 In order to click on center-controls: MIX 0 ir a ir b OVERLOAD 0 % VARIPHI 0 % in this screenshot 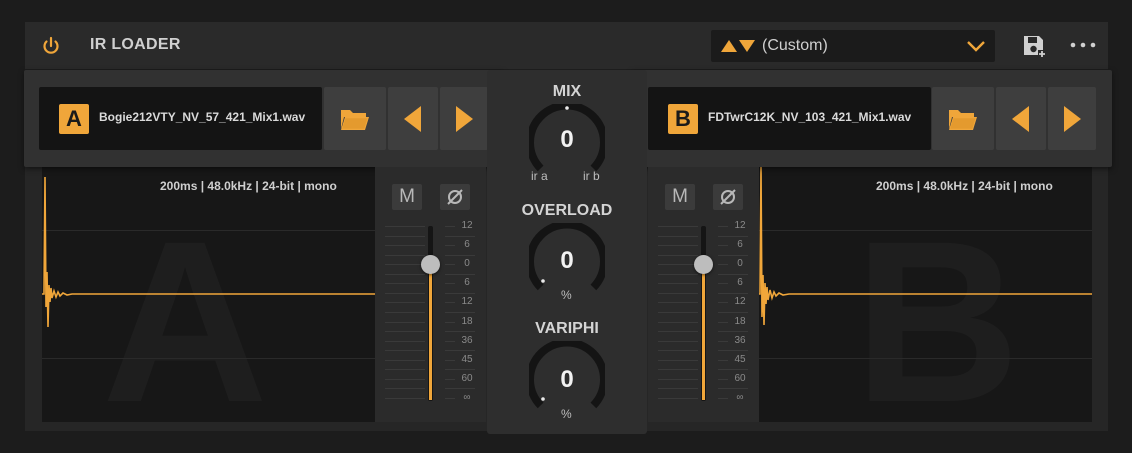, I will do `click(567, 252)`.